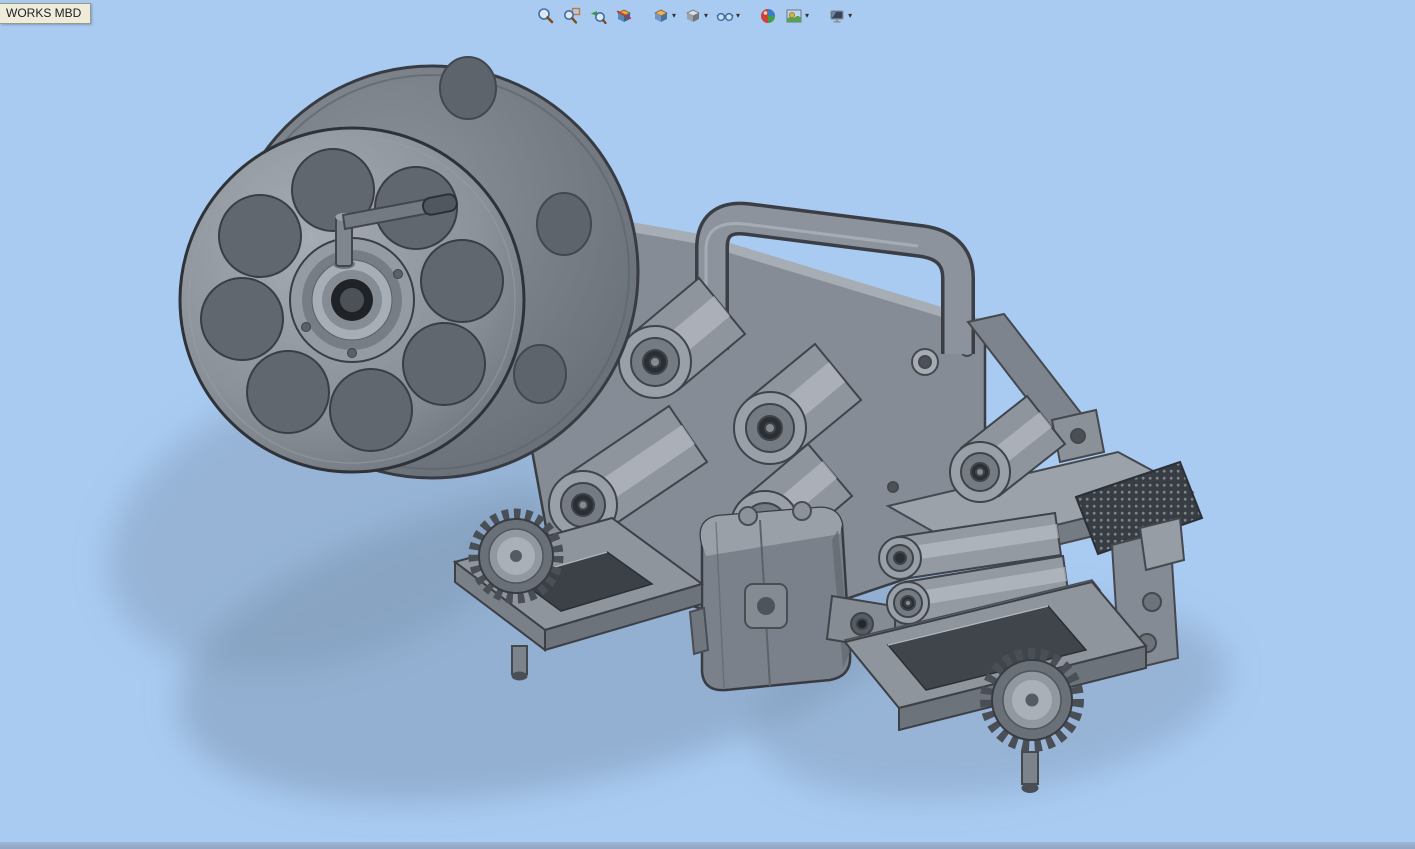 The height and width of the screenshot is (849, 1415). I want to click on display-style-button: ▾, so click(696, 16).